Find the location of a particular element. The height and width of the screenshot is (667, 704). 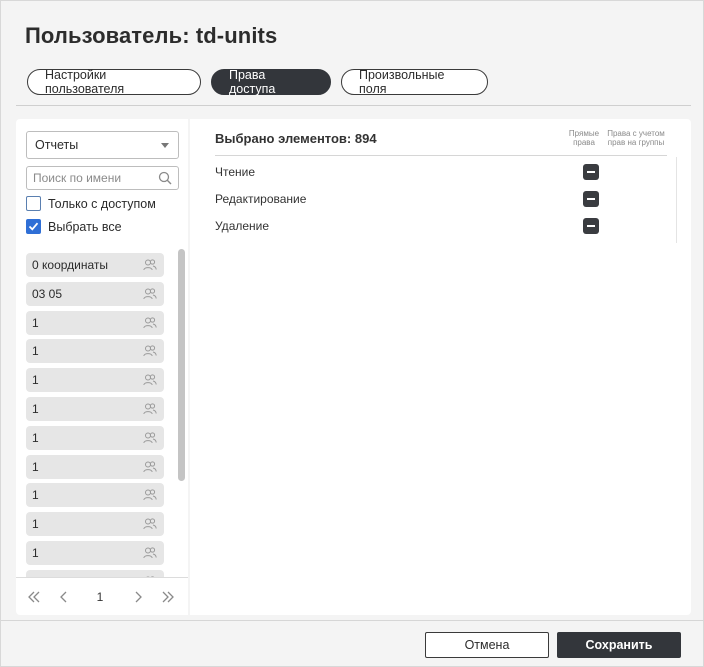

prev-page-icon is located at coordinates (64, 597).